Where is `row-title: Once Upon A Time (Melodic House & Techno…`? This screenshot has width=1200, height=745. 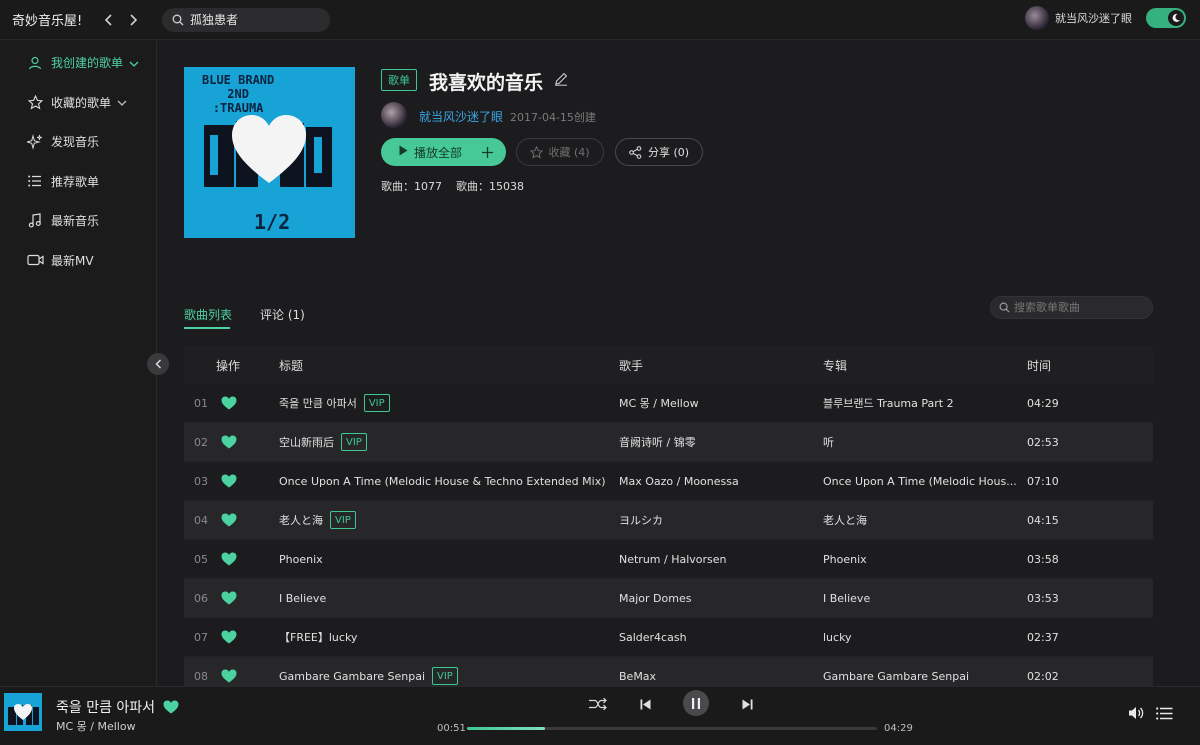 row-title: Once Upon A Time (Melodic House & Techno… is located at coordinates (449, 481).